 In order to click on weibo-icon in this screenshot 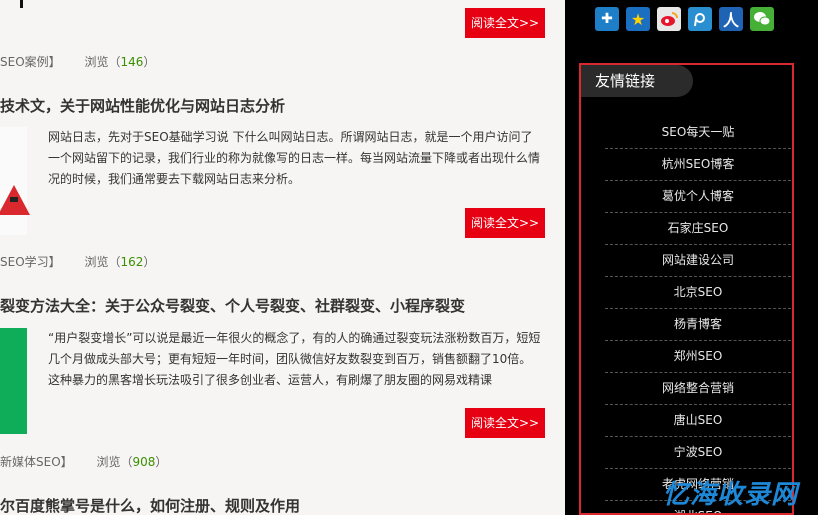, I will do `click(669, 19)`.